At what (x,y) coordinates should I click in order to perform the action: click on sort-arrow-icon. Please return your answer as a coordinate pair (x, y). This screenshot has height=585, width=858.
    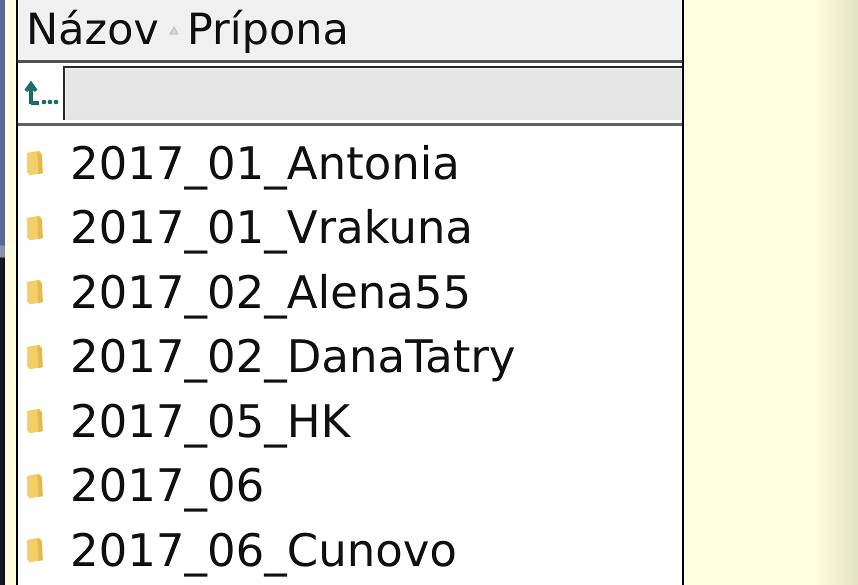
    Looking at the image, I should click on (173, 30).